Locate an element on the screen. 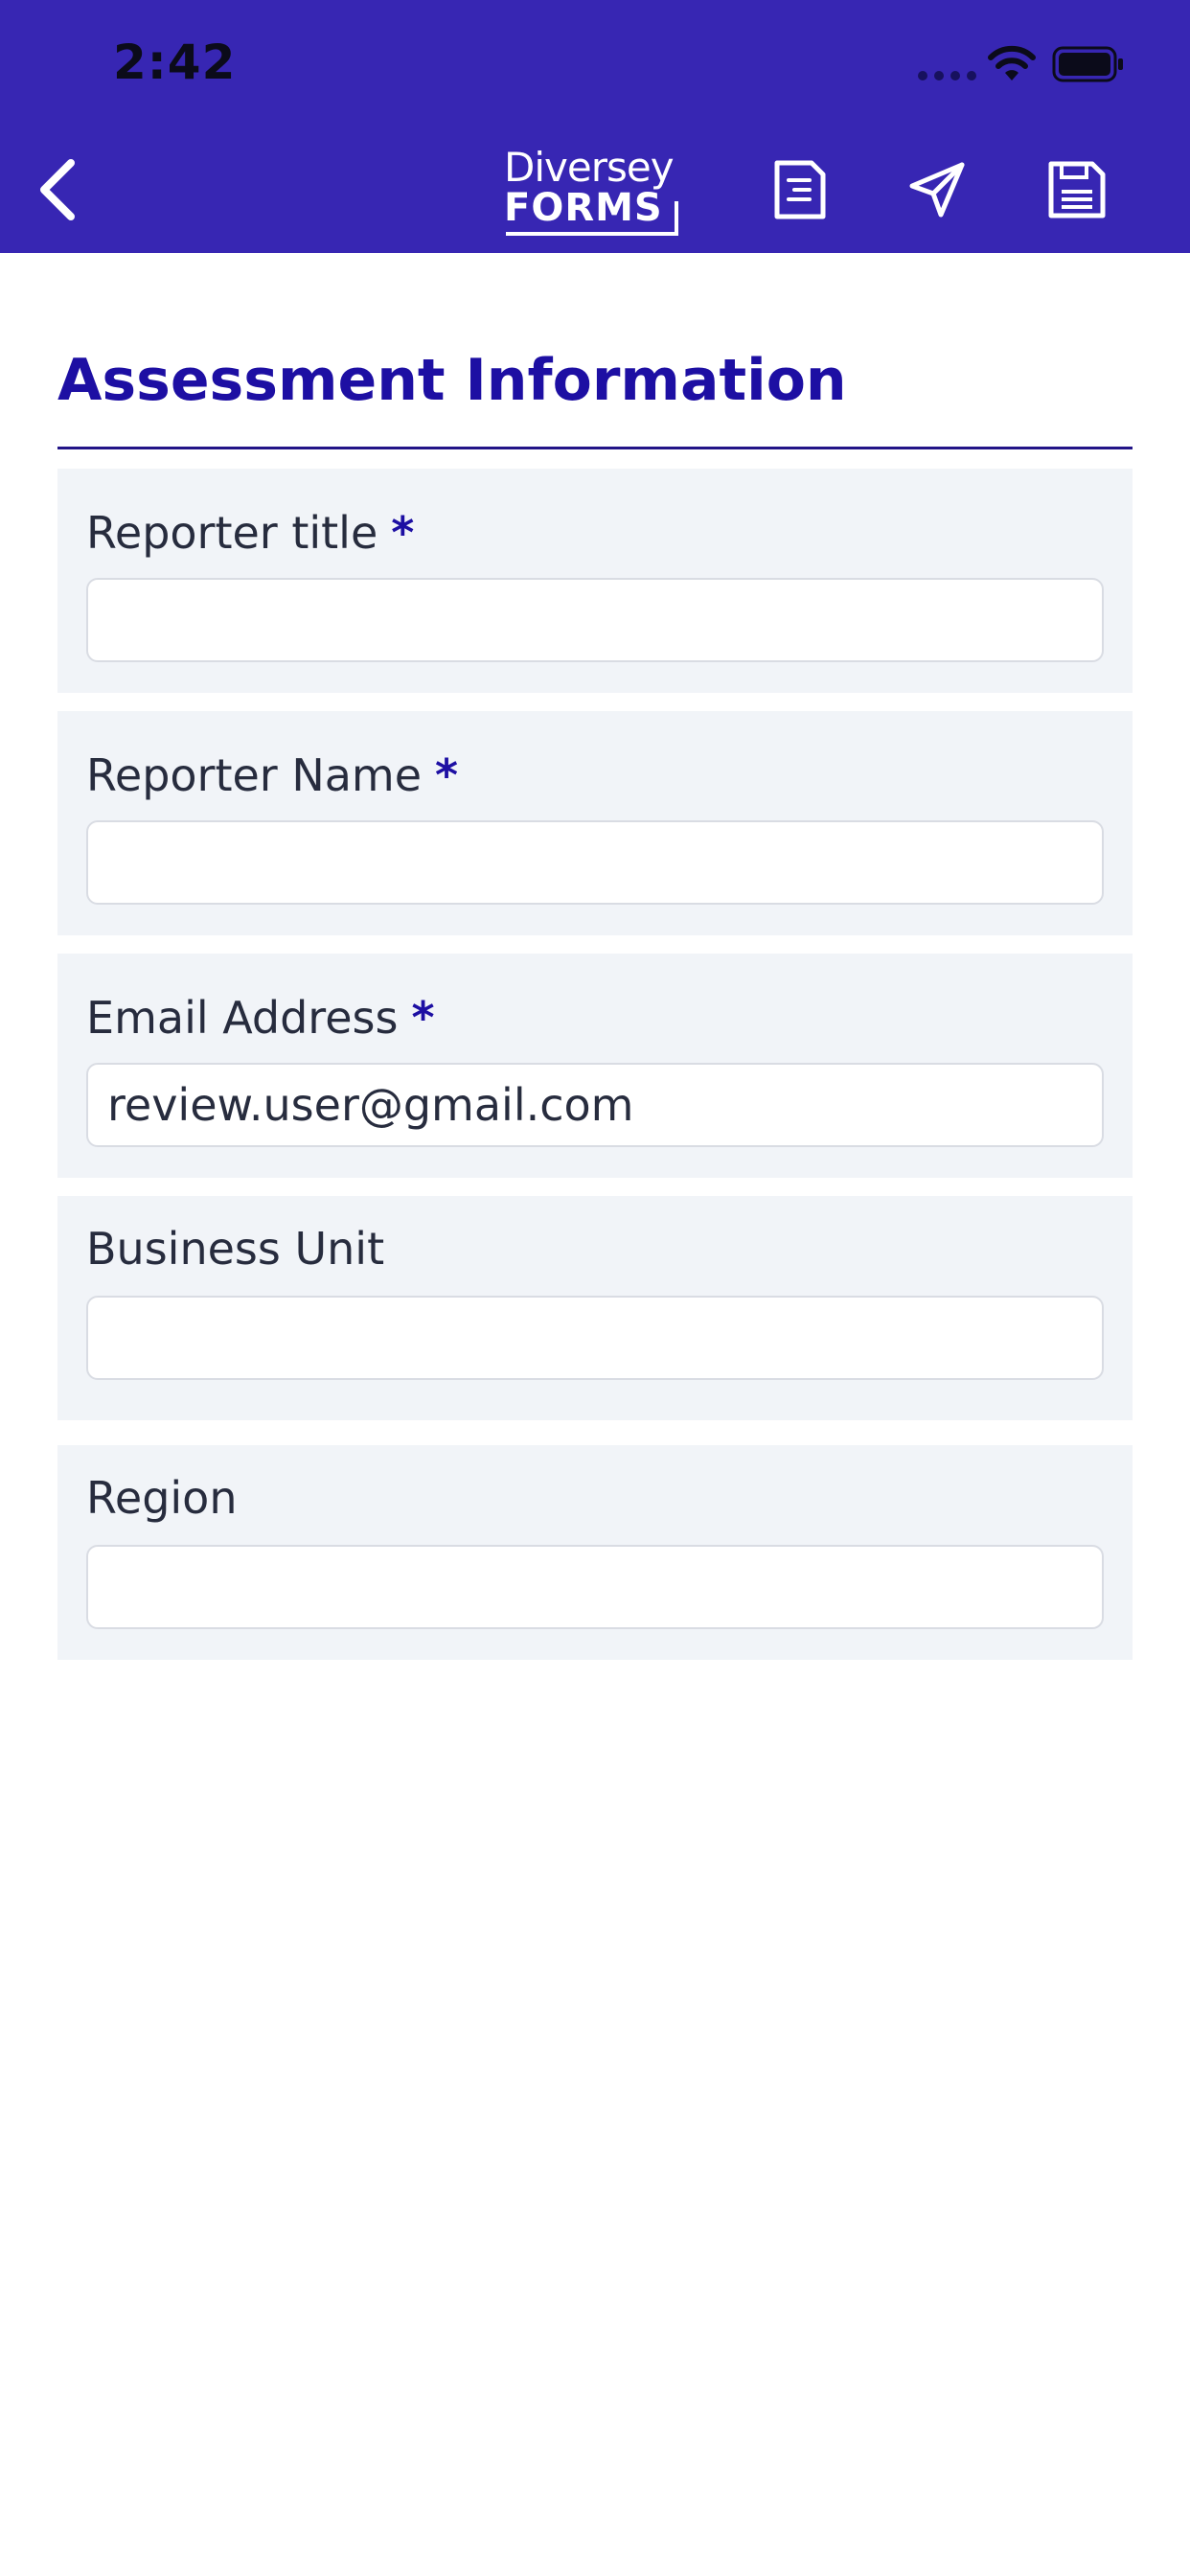  field-label-text: Region is located at coordinates (162, 1498).